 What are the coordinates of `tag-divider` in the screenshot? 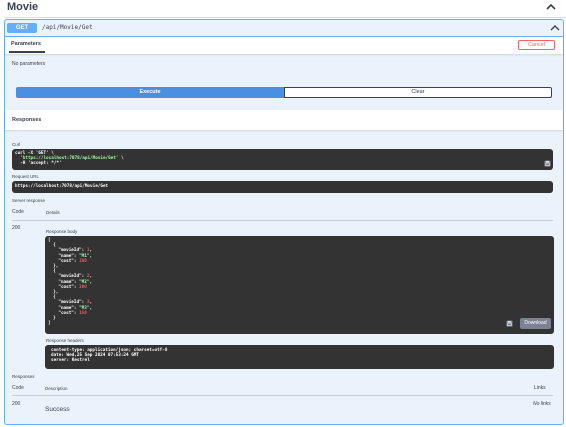 It's located at (285, 17).